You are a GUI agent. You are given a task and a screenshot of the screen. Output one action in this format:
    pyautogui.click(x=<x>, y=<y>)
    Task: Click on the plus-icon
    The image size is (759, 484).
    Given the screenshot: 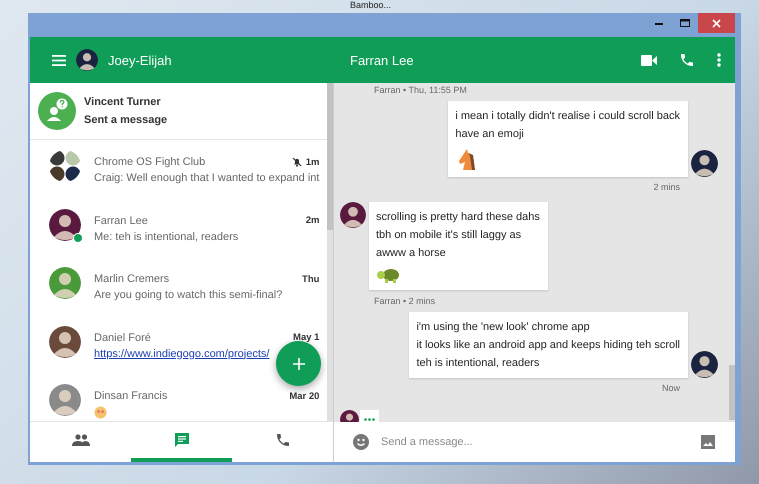 What is the action you would take?
    pyautogui.click(x=298, y=364)
    